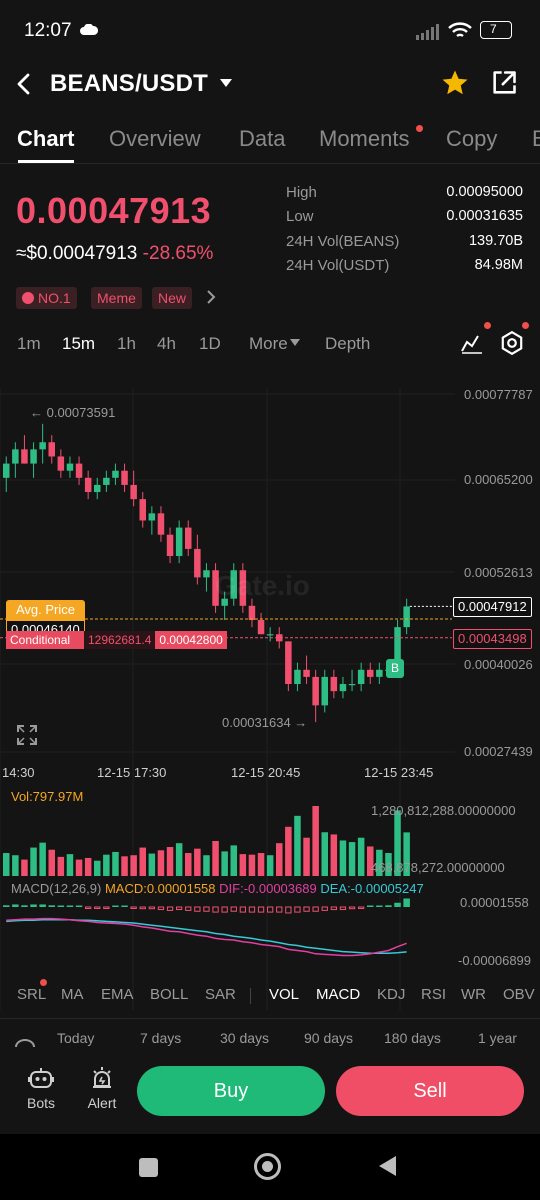  What do you see at coordinates (148, 1167) in the screenshot?
I see `recents-icon` at bounding box center [148, 1167].